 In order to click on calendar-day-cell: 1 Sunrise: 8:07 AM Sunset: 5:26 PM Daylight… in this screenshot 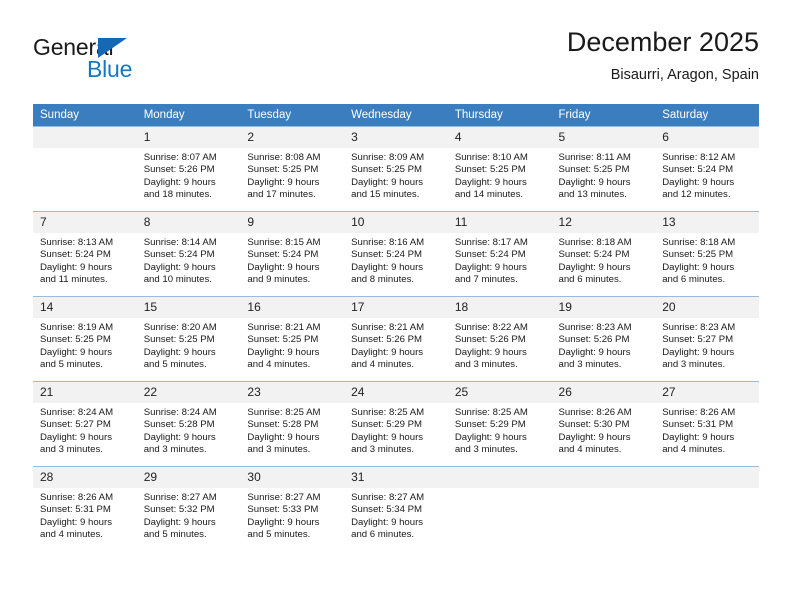, I will do `click(188, 169)`.